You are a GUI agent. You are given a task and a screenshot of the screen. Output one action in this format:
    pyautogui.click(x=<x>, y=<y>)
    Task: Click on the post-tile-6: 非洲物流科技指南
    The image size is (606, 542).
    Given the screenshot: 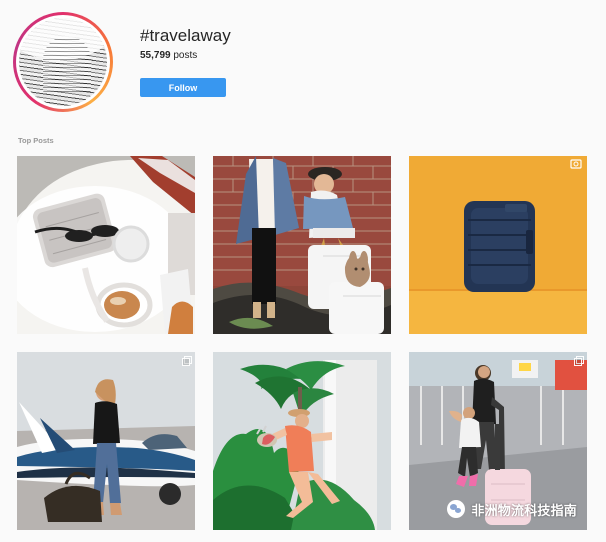 What is the action you would take?
    pyautogui.click(x=498, y=441)
    